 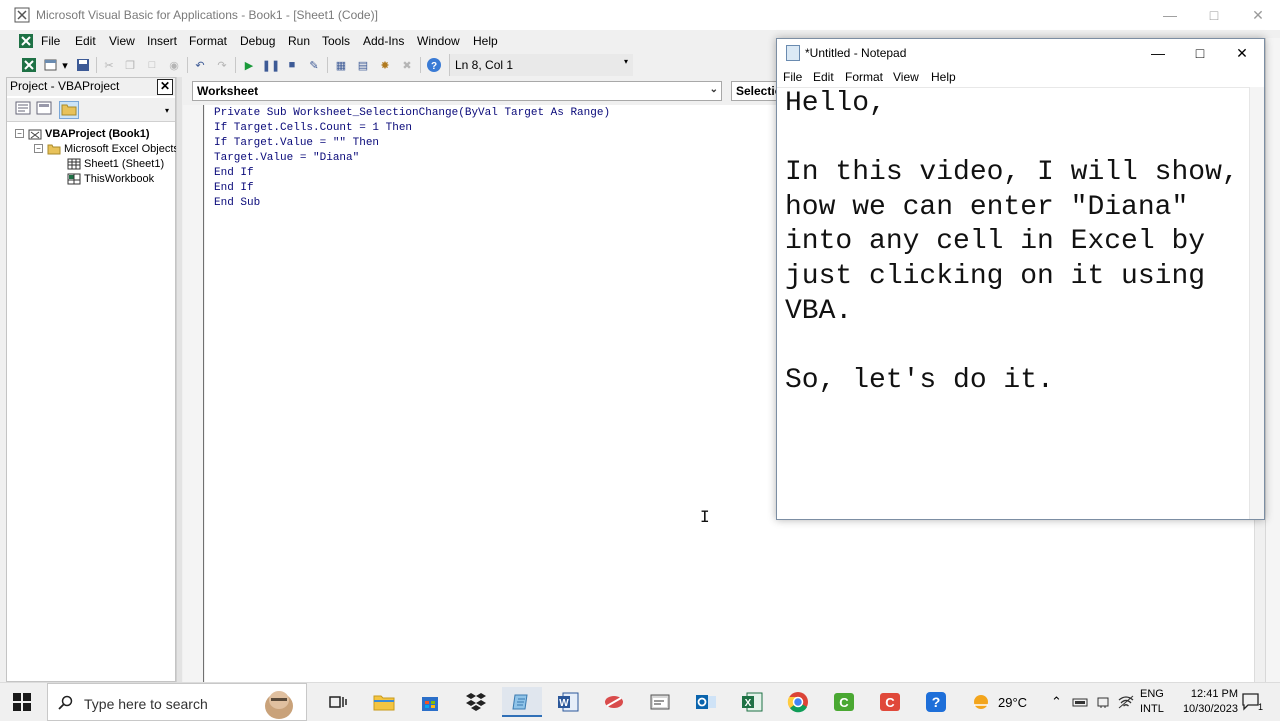 I want to click on object-combobox: Worksheet ⌄, so click(x=457, y=91).